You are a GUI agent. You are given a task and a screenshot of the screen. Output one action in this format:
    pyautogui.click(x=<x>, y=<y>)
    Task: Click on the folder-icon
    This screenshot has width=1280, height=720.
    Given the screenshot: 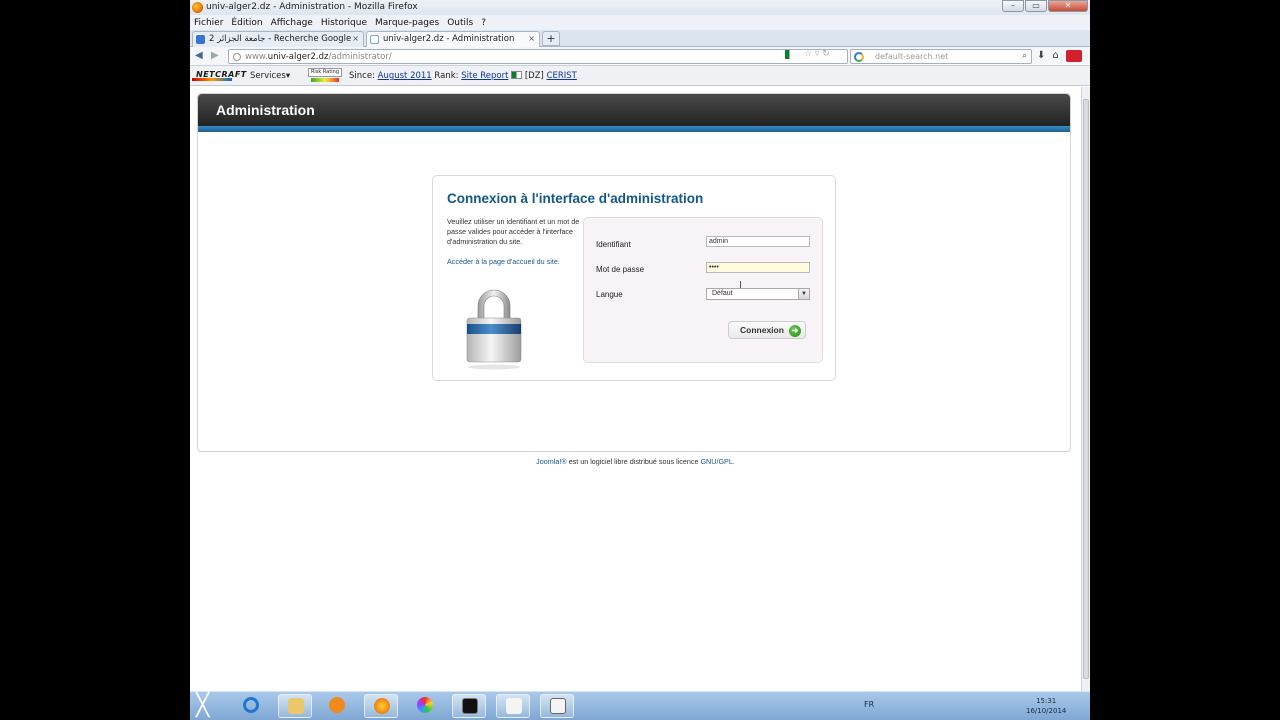 What is the action you would take?
    pyautogui.click(x=296, y=706)
    